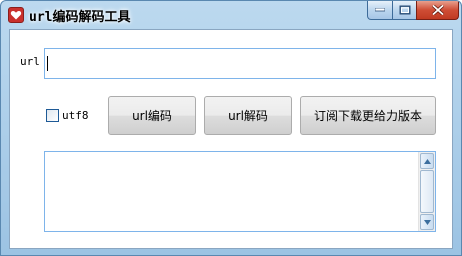  I want to click on scroll-up-button, so click(427, 161).